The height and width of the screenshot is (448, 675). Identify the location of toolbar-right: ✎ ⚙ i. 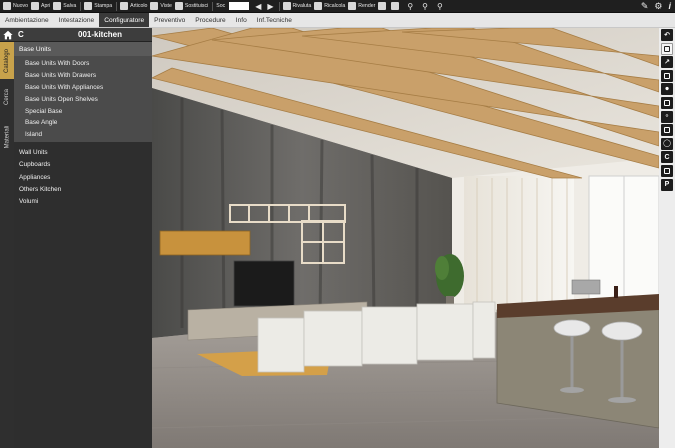
(656, 6).